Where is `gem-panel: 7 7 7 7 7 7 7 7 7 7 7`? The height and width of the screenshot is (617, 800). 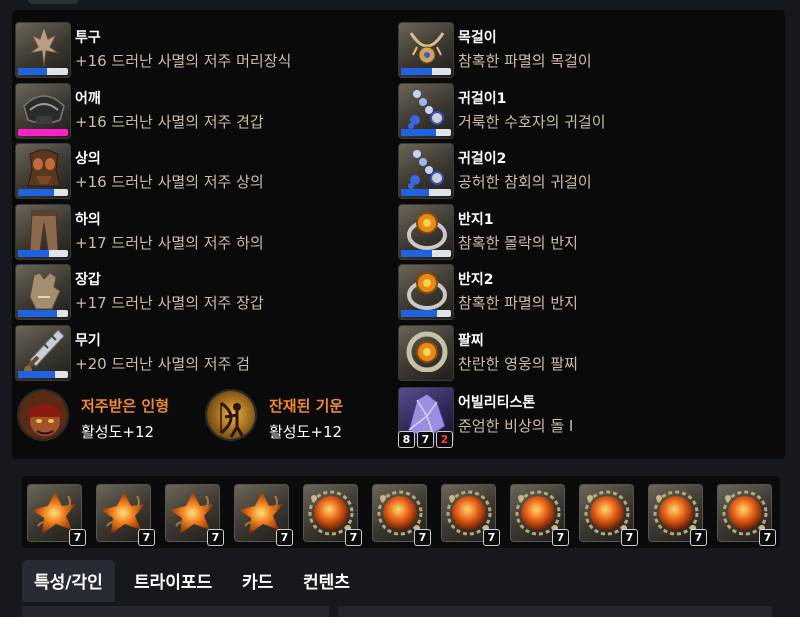
gem-panel: 7 7 7 7 7 7 7 7 7 7 7 is located at coordinates (401, 512).